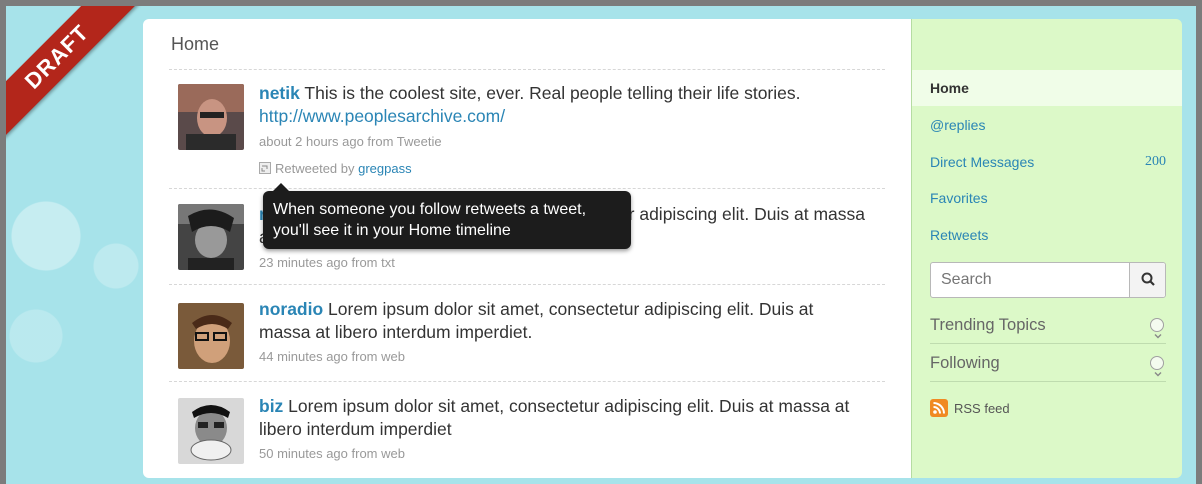  Describe the element at coordinates (317, 168) in the screenshot. I see `retweet-label: Retweeted by` at that location.